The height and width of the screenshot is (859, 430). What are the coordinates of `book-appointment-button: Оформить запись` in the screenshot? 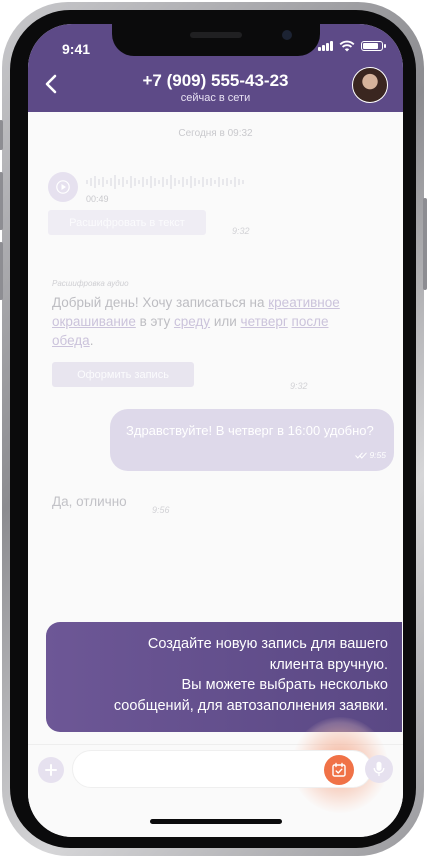 It's located at (123, 374).